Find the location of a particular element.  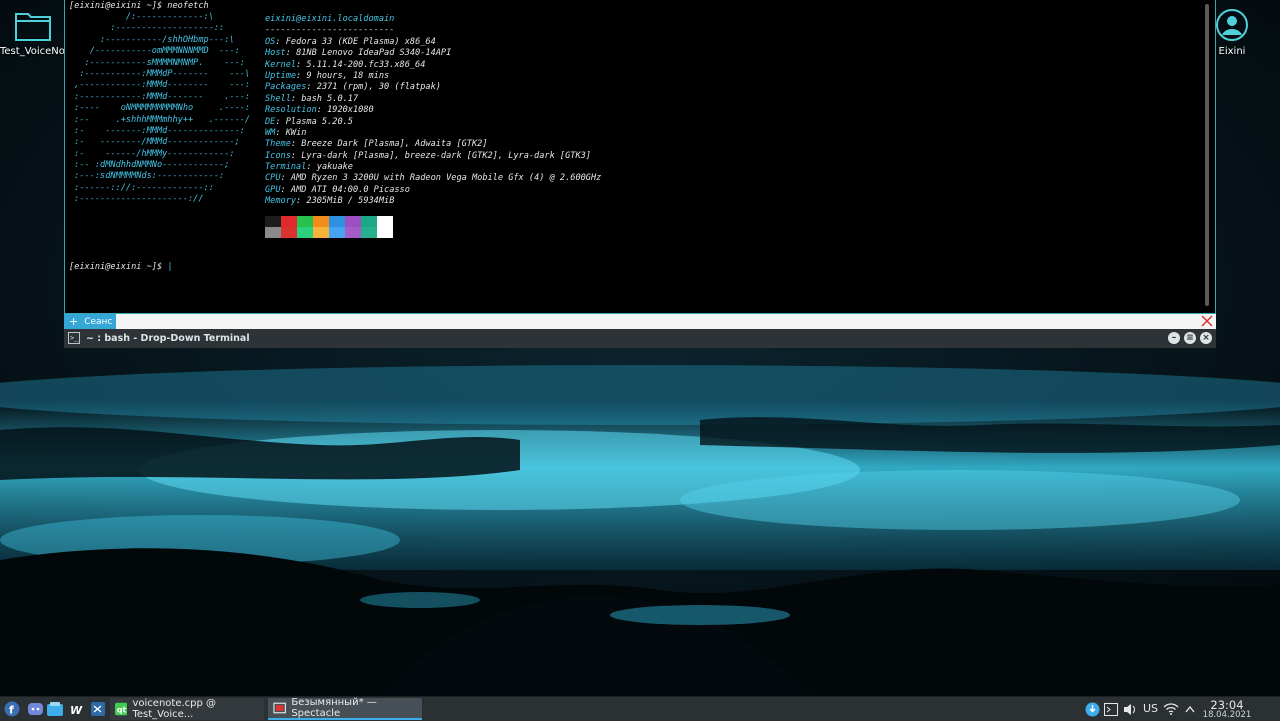

ascii-line: :-- :dMNdhhdNMMNo------------; is located at coordinates (149, 165).